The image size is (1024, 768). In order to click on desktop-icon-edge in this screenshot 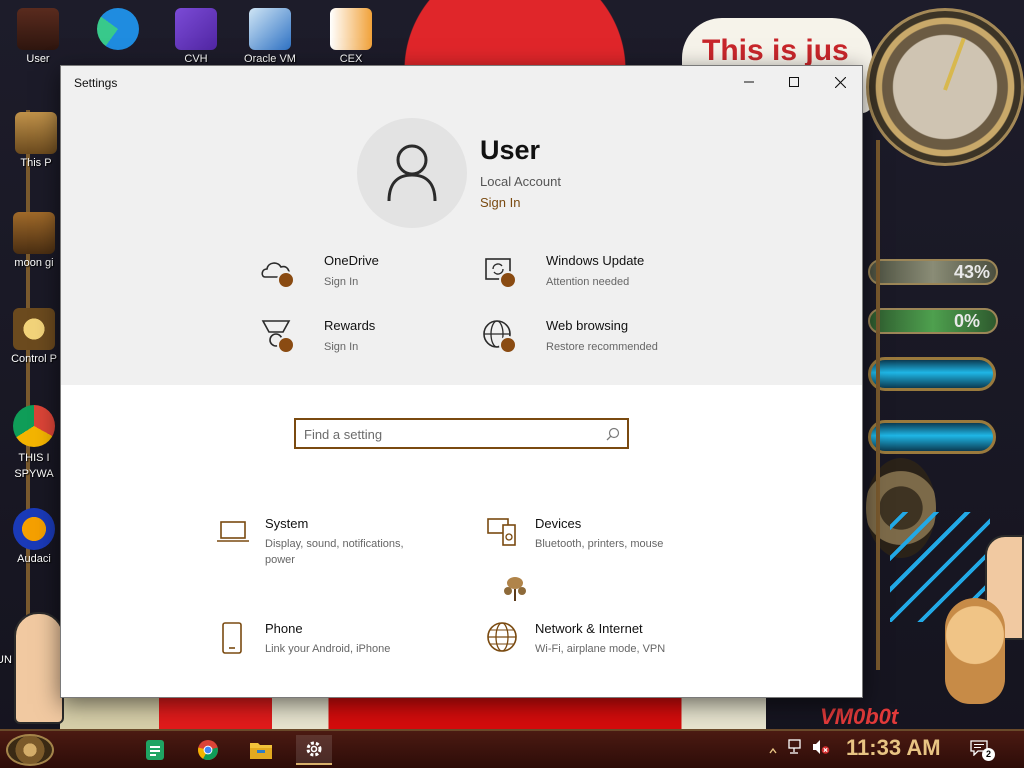, I will do `click(118, 30)`.